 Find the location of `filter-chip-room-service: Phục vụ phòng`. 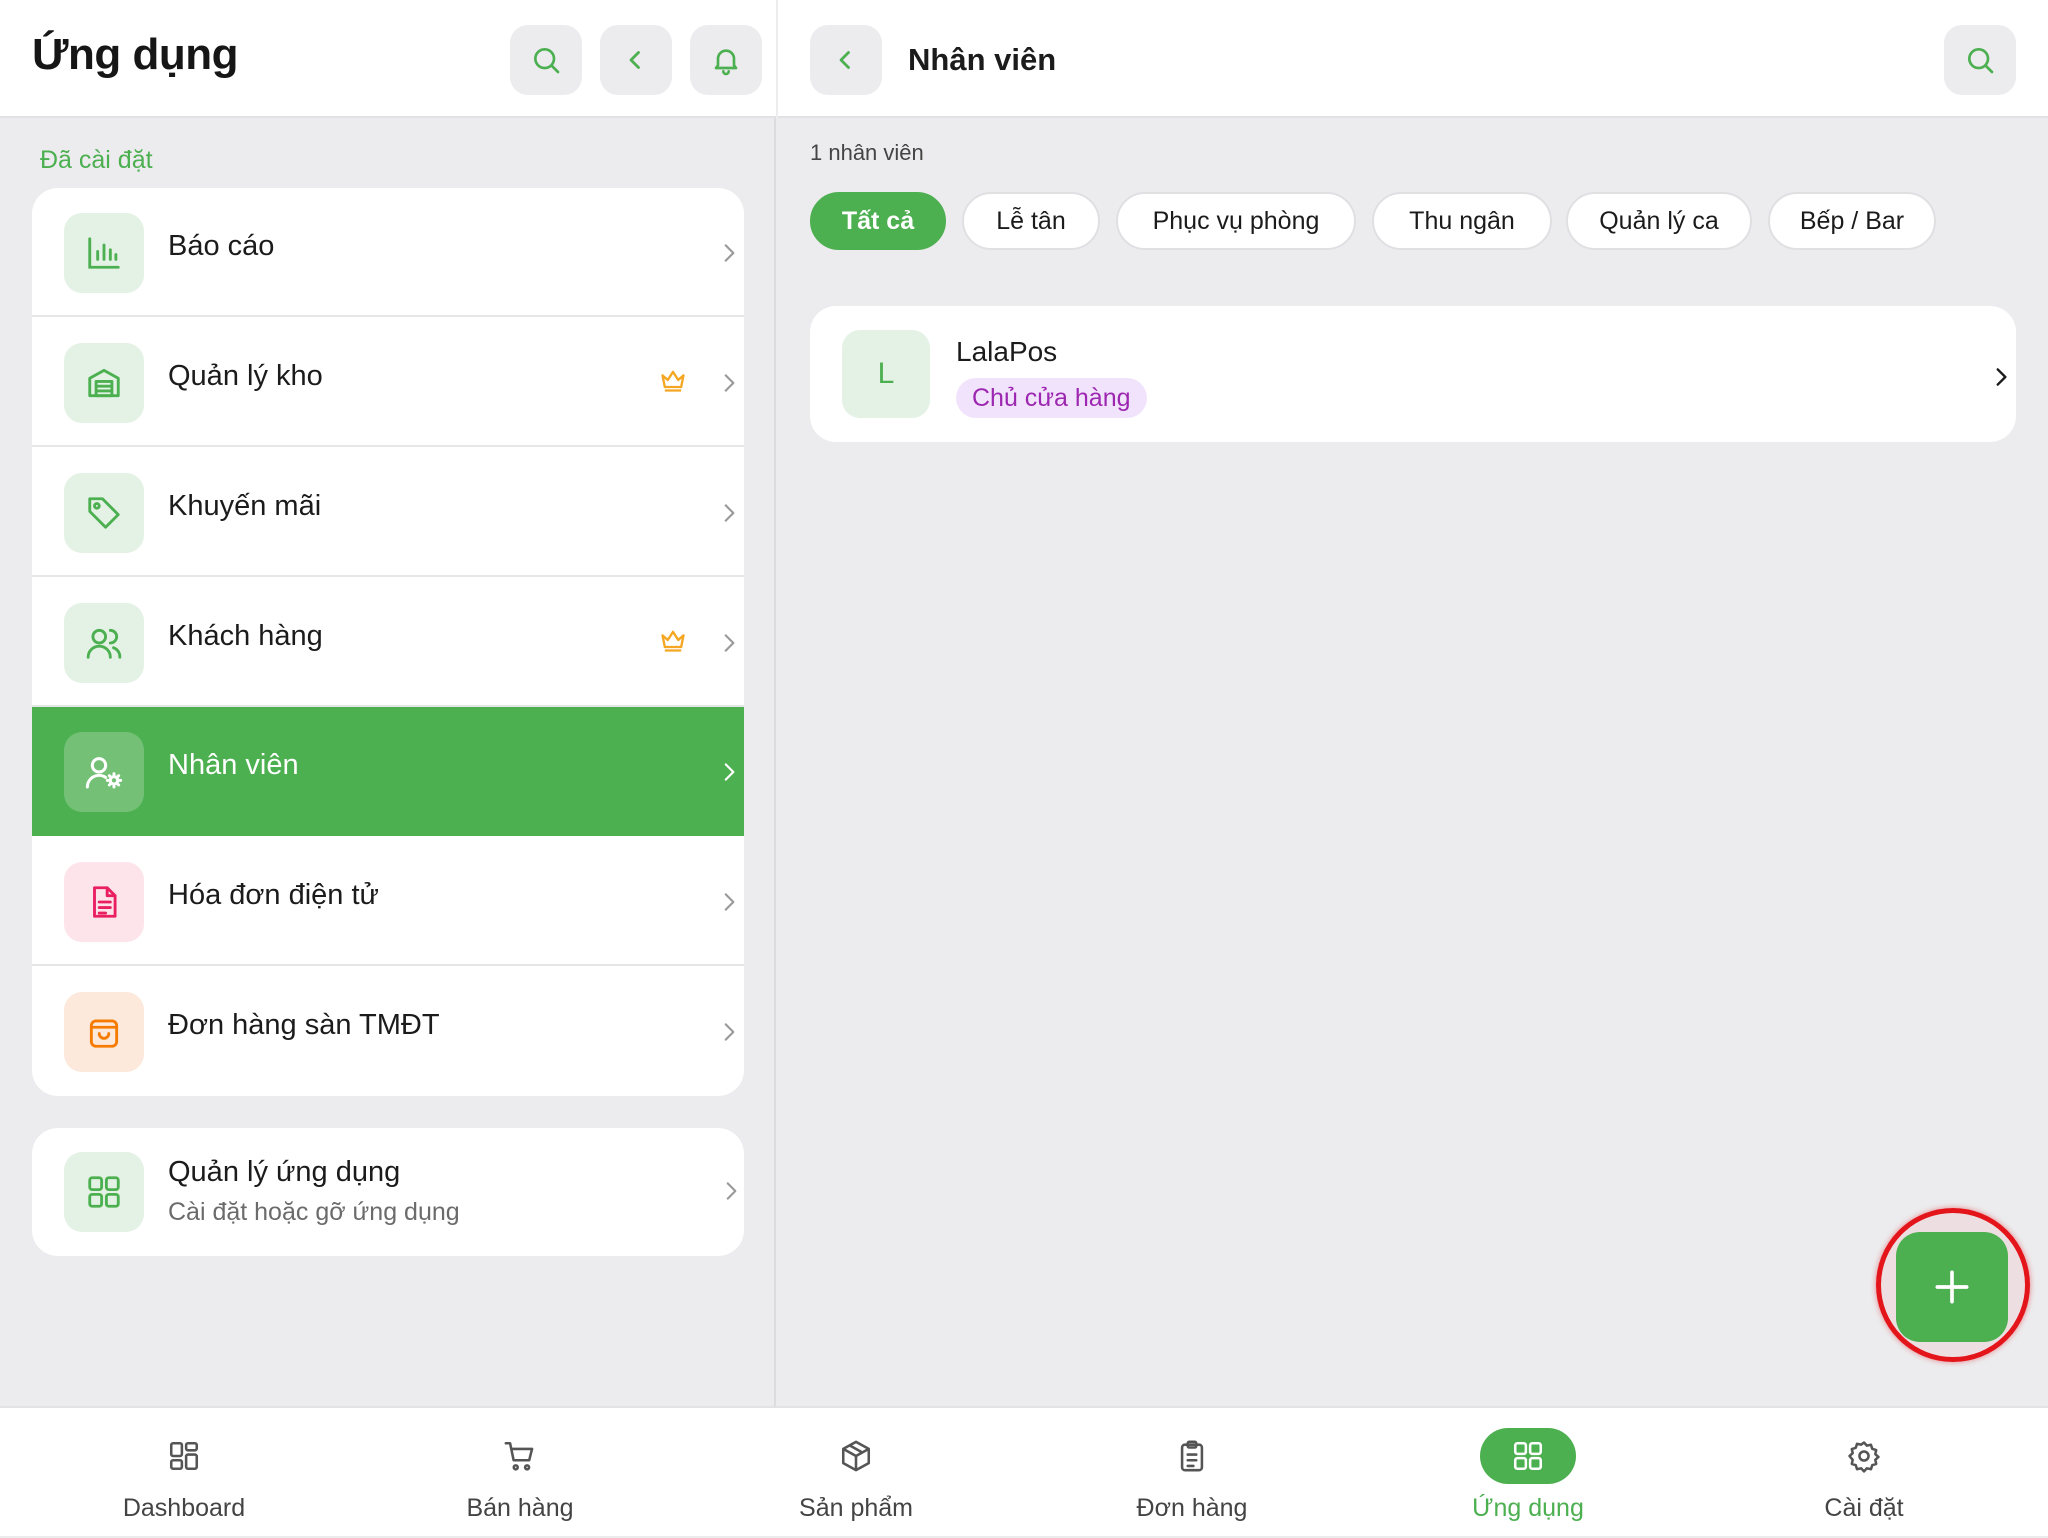

filter-chip-room-service: Phục vụ phòng is located at coordinates (1236, 221).